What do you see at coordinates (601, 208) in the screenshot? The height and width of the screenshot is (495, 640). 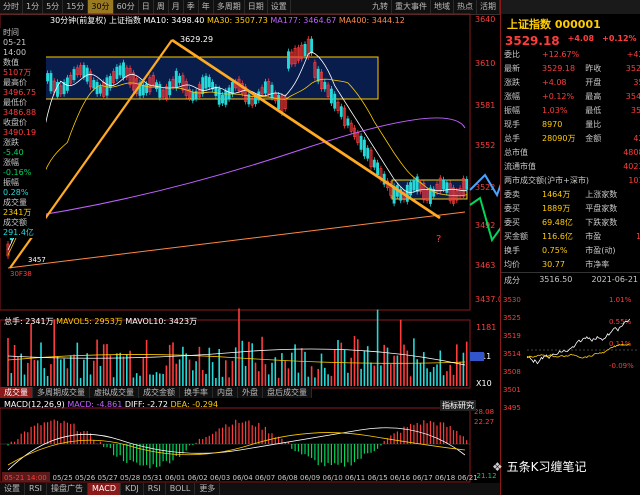 I see `quote-label2: 平盘家数` at bounding box center [601, 208].